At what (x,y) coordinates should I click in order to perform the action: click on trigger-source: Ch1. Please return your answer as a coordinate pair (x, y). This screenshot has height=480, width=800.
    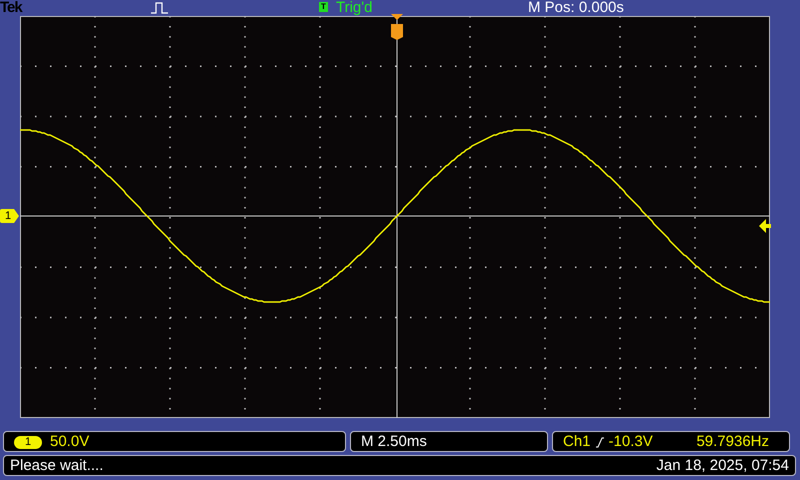
    Looking at the image, I should click on (577, 441).